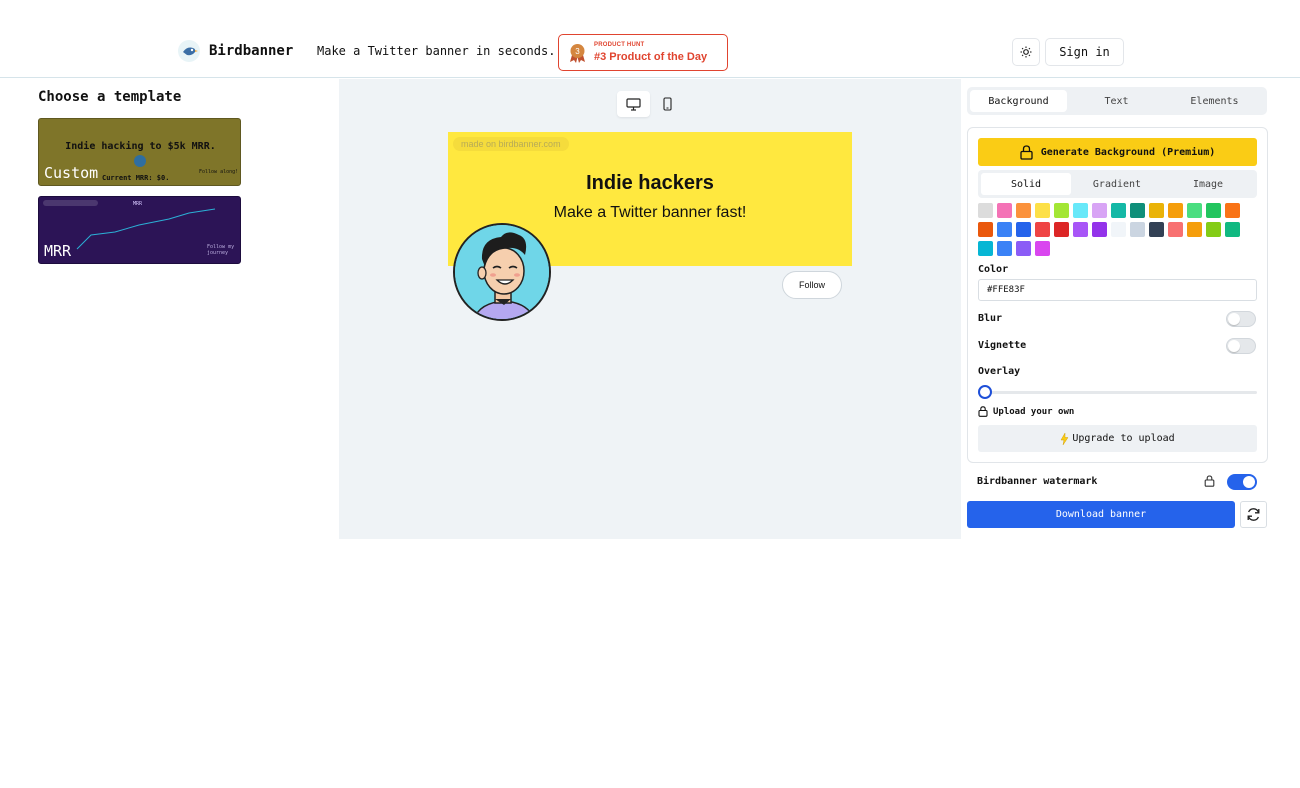 Image resolution: width=1300 pixels, height=788 pixels. Describe the element at coordinates (1208, 184) in the screenshot. I see `subtab-image: Image` at that location.